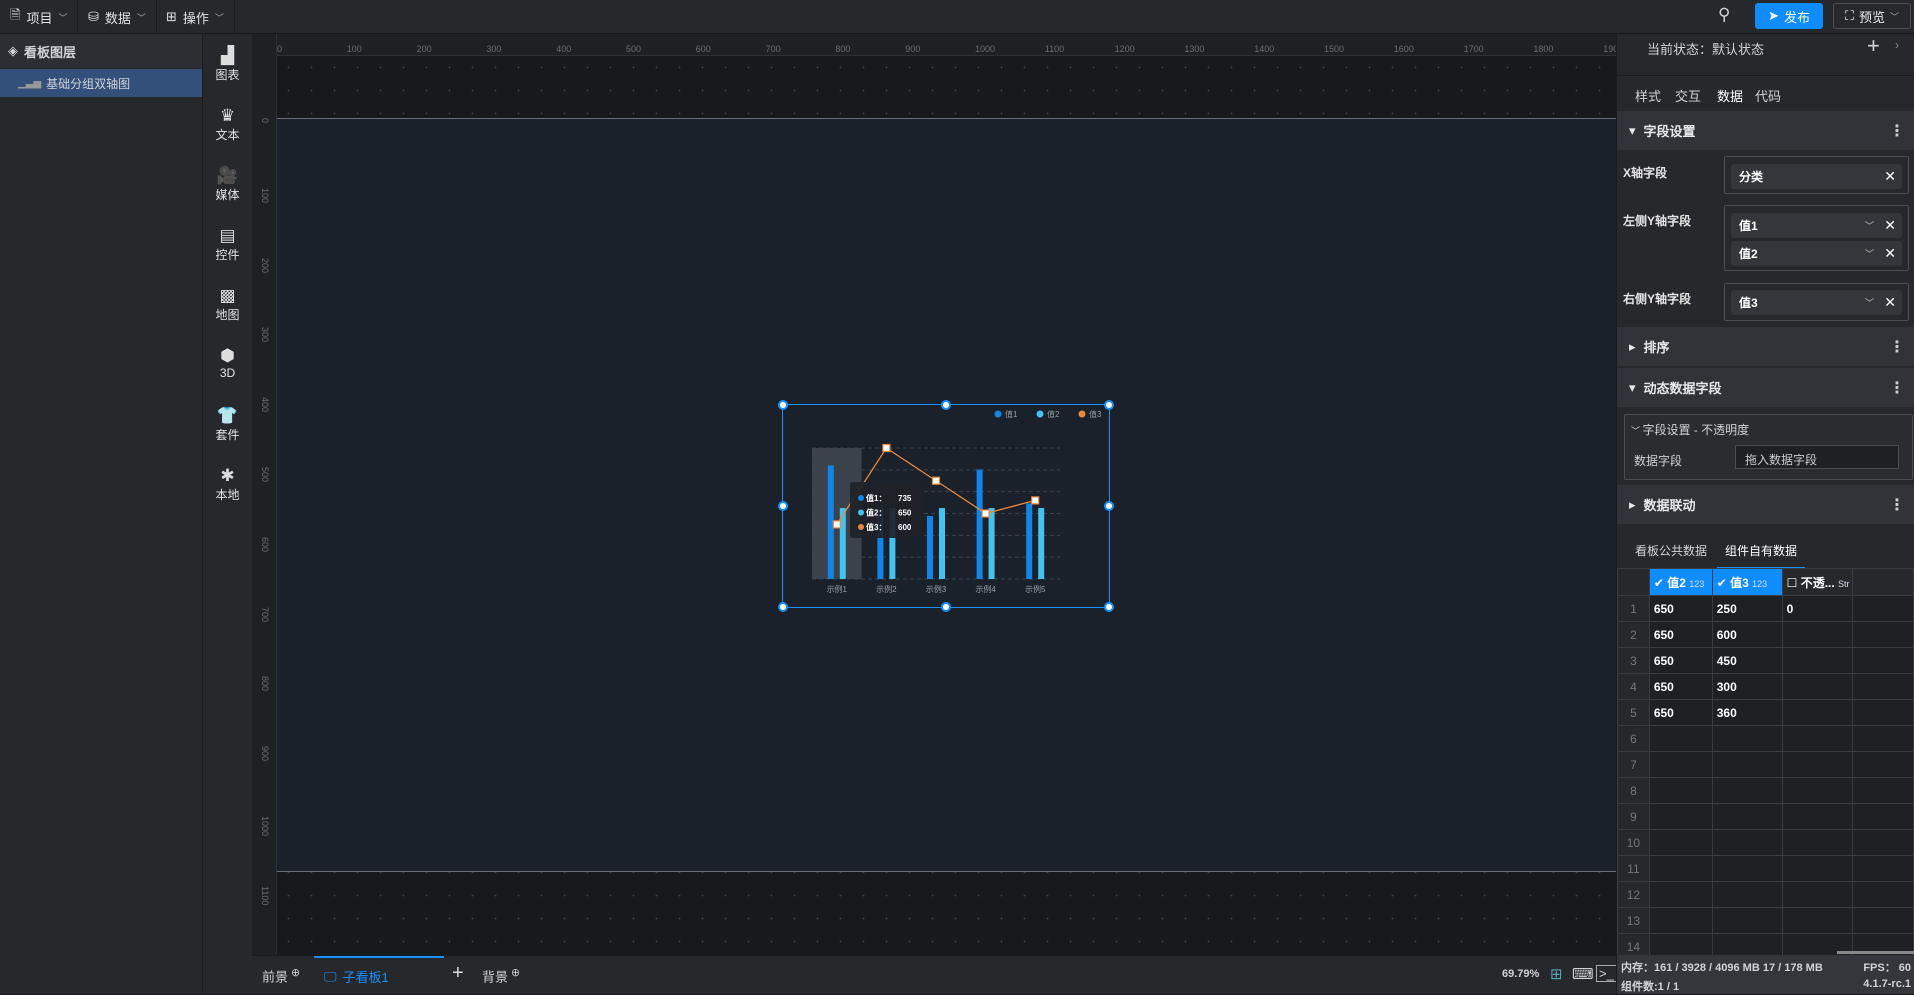  I want to click on tab-foreground: 前景 ⊕, so click(281, 975).